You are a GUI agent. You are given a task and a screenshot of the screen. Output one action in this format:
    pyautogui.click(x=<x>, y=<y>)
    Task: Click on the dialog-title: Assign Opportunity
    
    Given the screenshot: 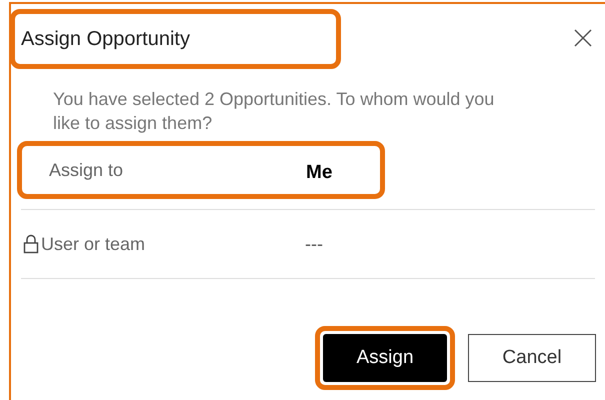 What is the action you would take?
    pyautogui.click(x=105, y=39)
    